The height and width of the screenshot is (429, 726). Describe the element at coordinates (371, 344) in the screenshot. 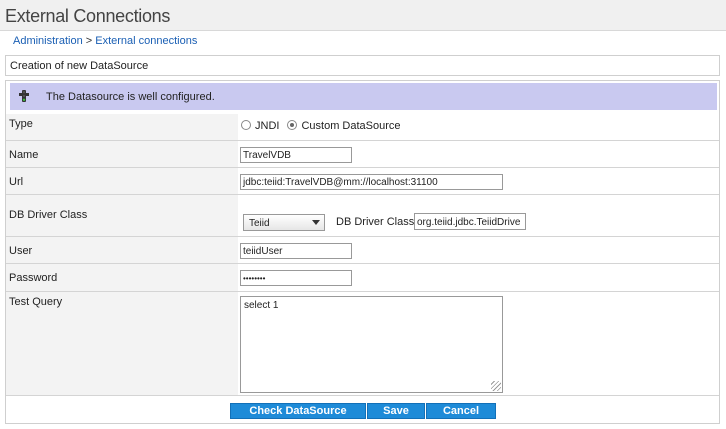

I see `query-textarea: select 1` at that location.